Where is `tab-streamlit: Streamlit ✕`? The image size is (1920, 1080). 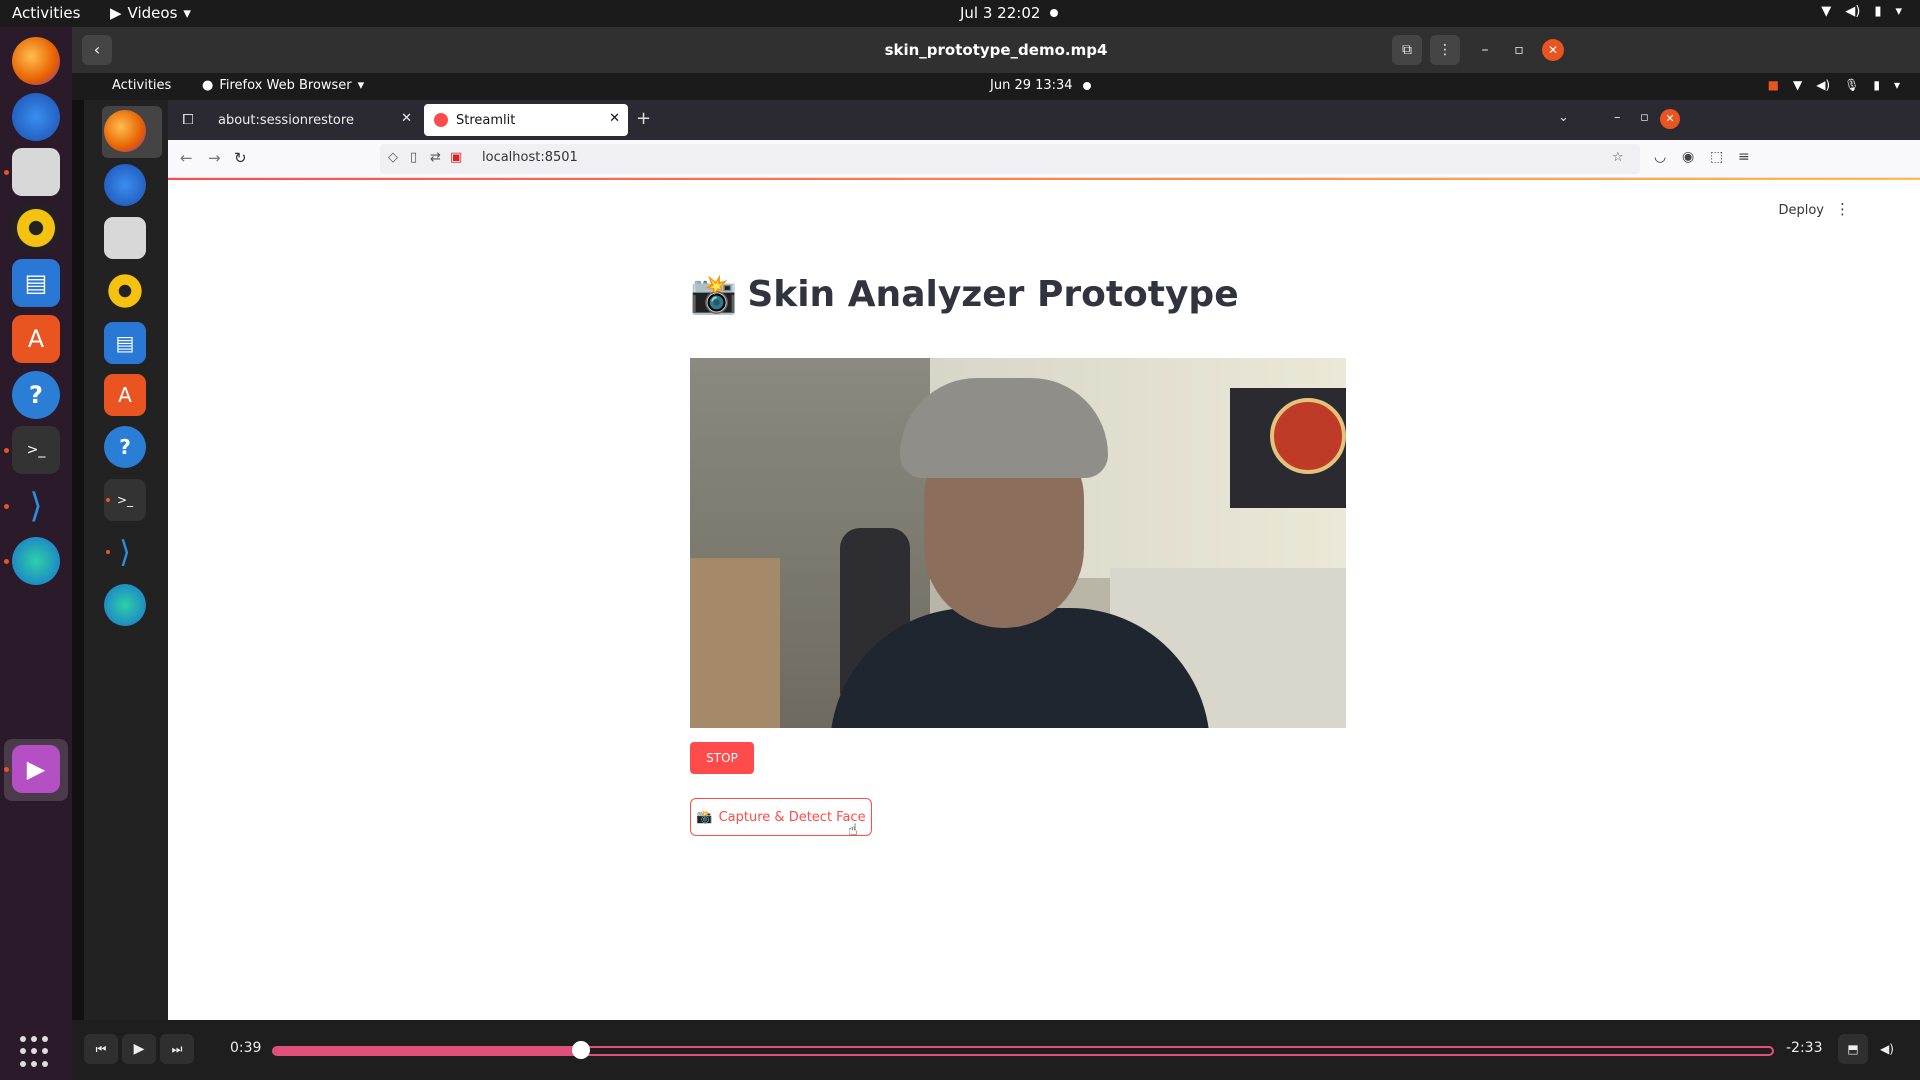
tab-streamlit: Streamlit ✕ is located at coordinates (526, 120).